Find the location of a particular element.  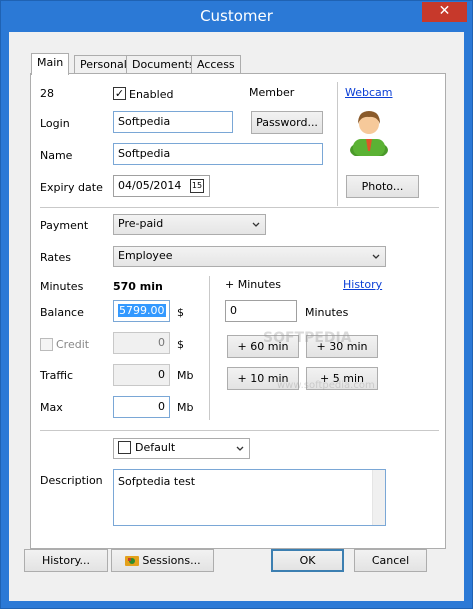

window-title: Customer is located at coordinates (236, 16).